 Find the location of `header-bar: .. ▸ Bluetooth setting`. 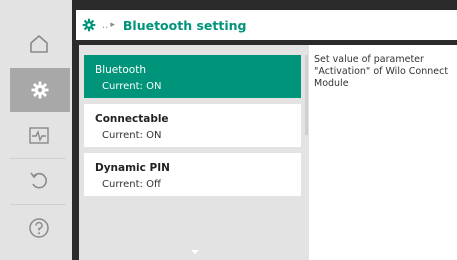

header-bar: .. ▸ Bluetooth setting is located at coordinates (266, 25).